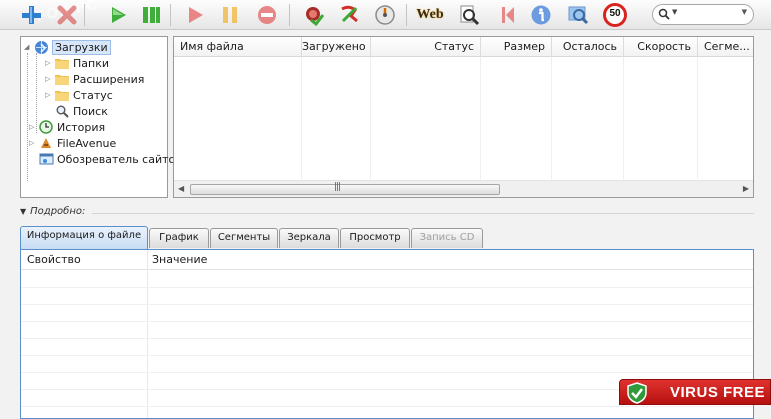 The height and width of the screenshot is (419, 771). I want to click on tree-item-downloads: ◢ Загрузки, so click(67, 47).